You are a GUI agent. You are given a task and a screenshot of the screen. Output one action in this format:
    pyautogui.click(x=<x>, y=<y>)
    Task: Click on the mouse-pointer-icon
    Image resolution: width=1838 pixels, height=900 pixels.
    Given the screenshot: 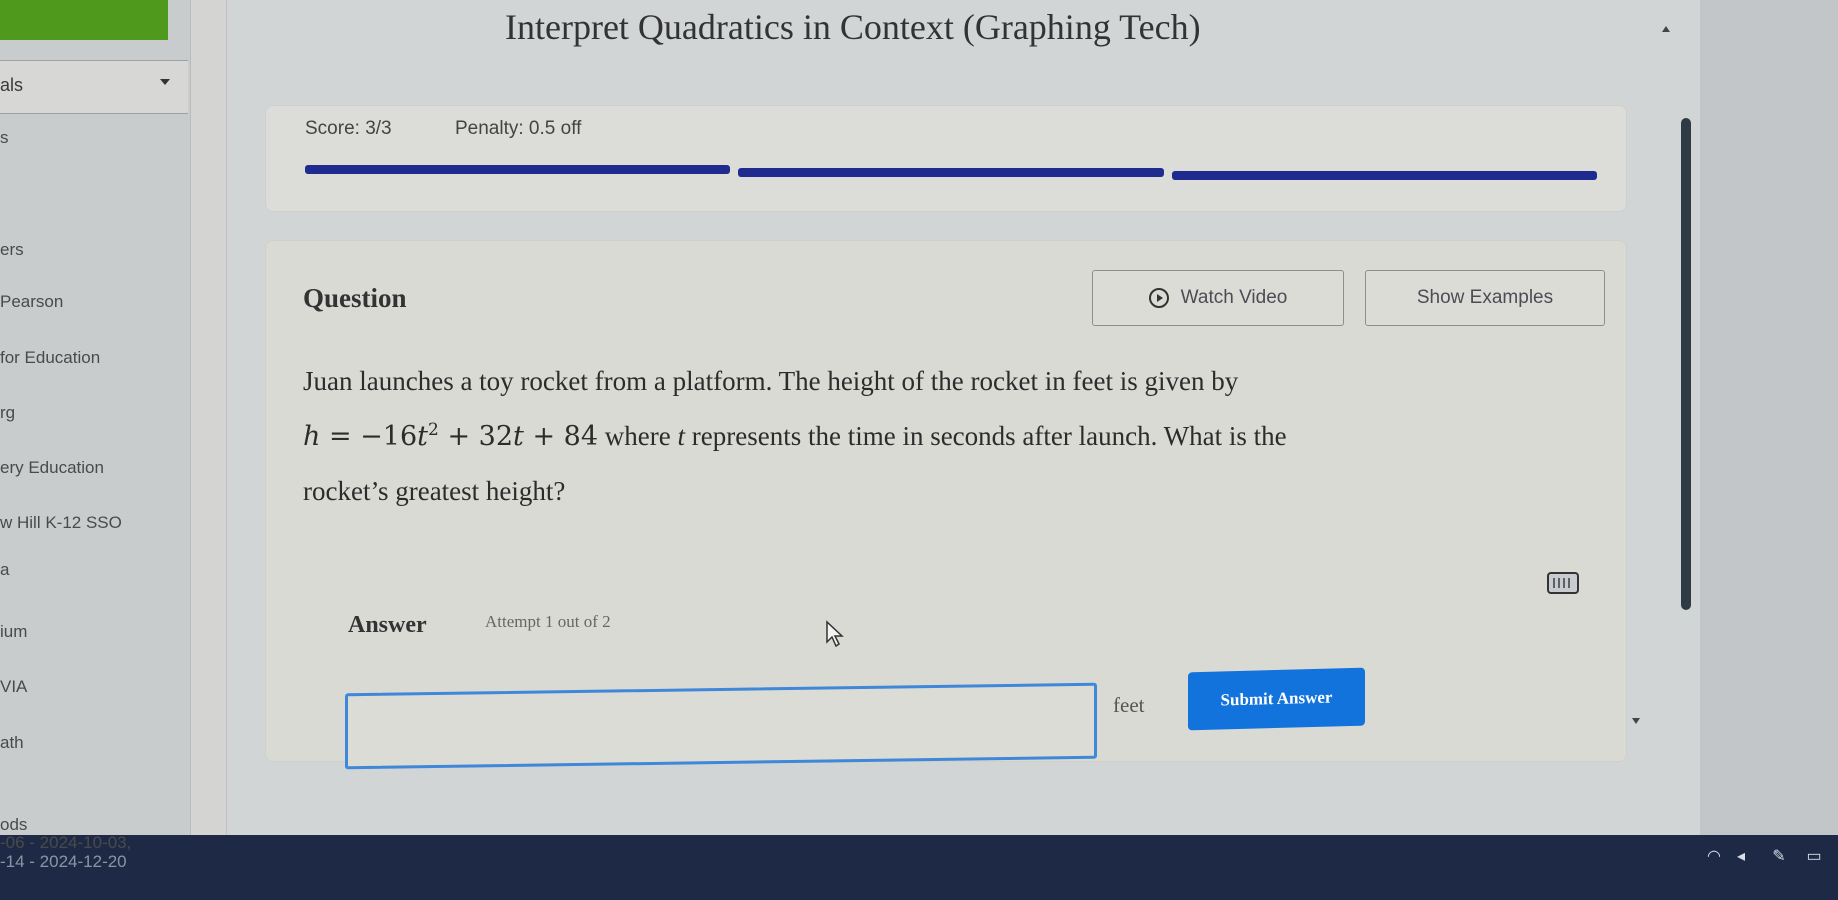 What is the action you would take?
    pyautogui.click(x=835, y=634)
    